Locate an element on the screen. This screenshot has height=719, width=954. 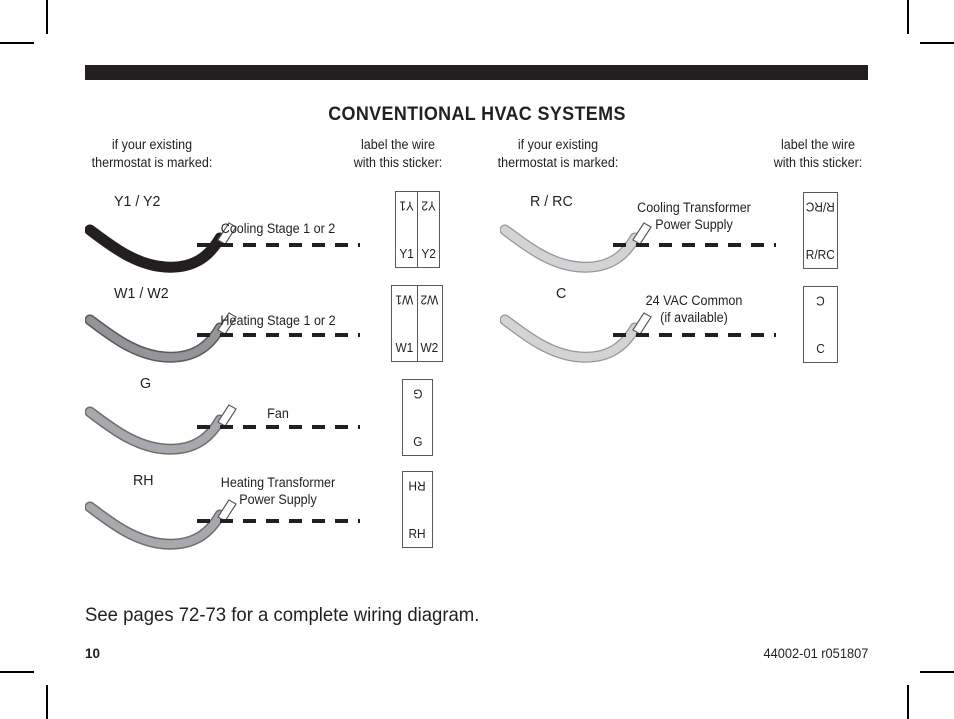
sticker-cell-c: C C is located at coordinates (820, 324).